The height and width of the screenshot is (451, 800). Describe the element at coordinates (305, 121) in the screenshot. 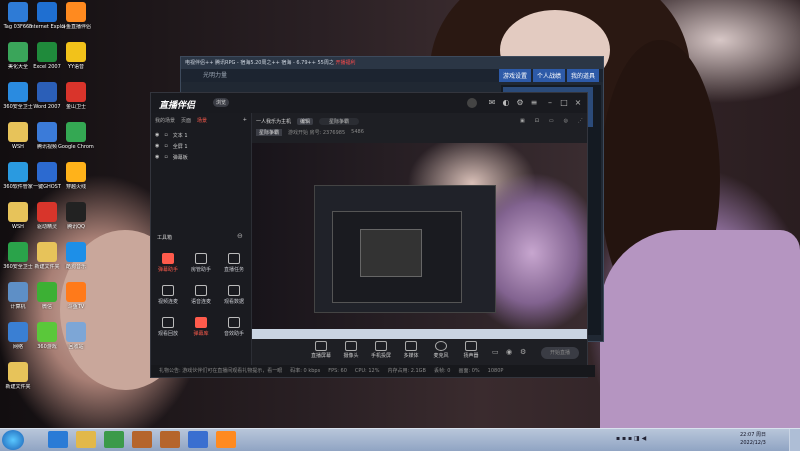

I see `edit-tag: 编辑` at that location.